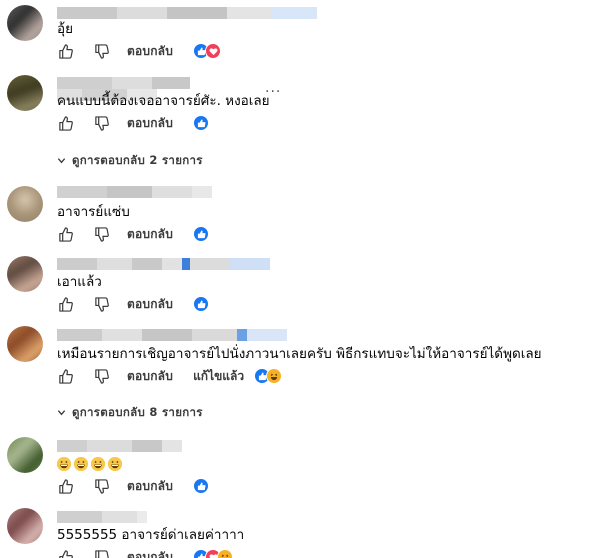 Image resolution: width=600 pixels, height=558 pixels. What do you see at coordinates (65, 29) in the screenshot?
I see `comment-text: อุ้ย` at bounding box center [65, 29].